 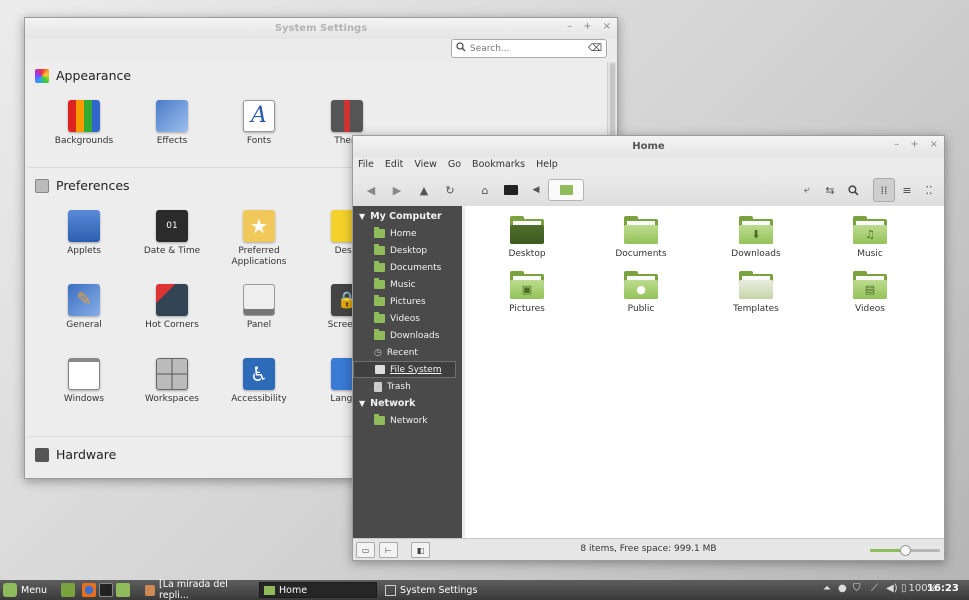 What do you see at coordinates (10, 590) in the screenshot?
I see `mint-logo-icon` at bounding box center [10, 590].